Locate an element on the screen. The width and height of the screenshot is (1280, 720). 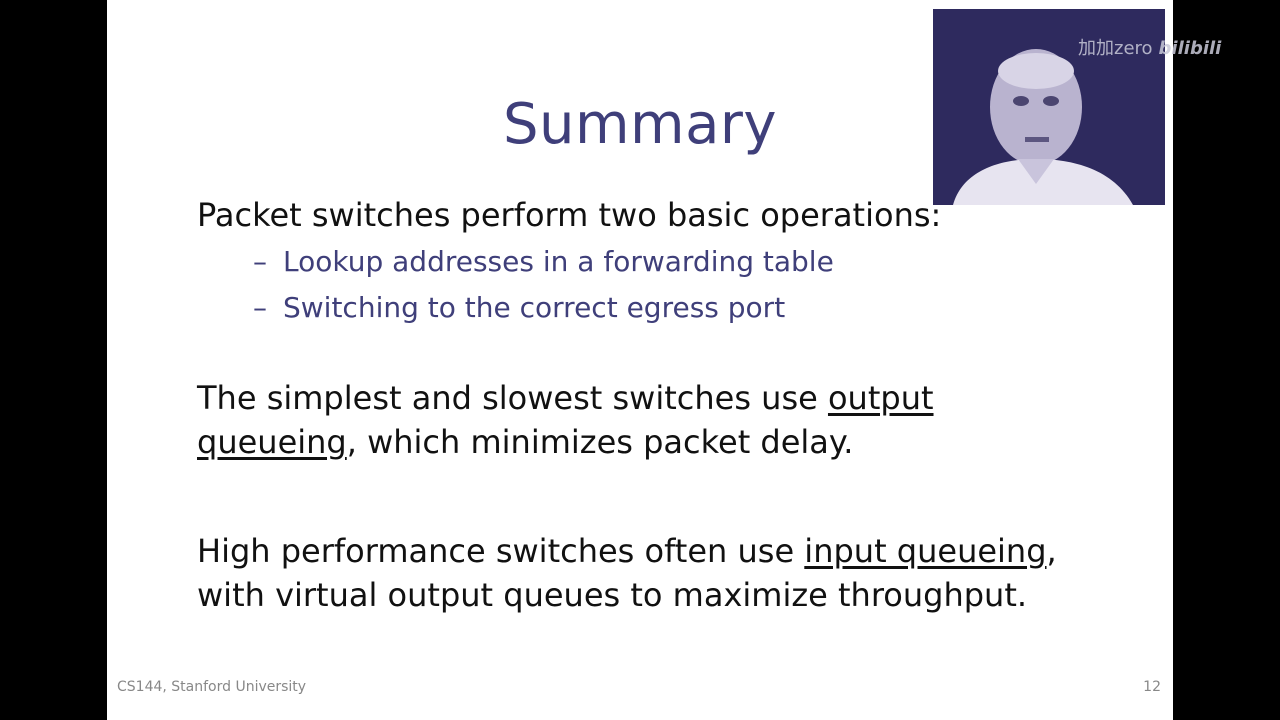
course-footer: CS144, Stanford University is located at coordinates (212, 687).